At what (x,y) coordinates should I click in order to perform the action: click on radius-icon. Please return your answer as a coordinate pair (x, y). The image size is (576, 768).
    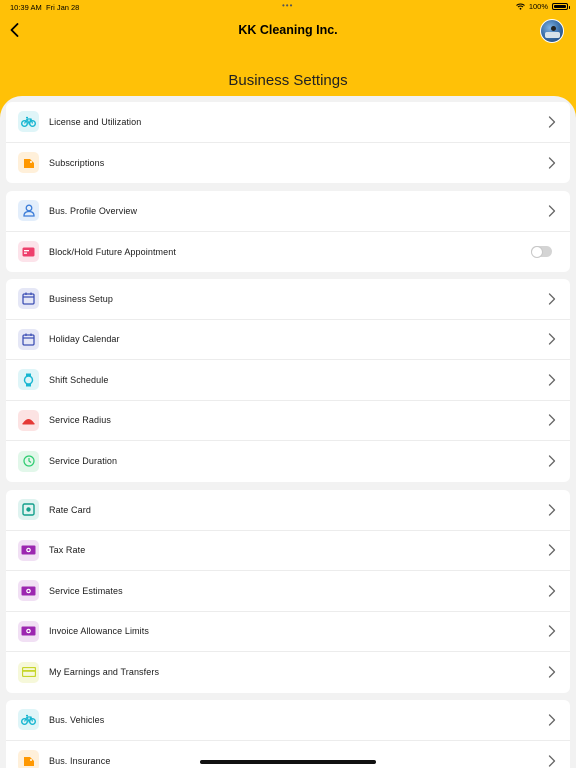
    Looking at the image, I should click on (28, 420).